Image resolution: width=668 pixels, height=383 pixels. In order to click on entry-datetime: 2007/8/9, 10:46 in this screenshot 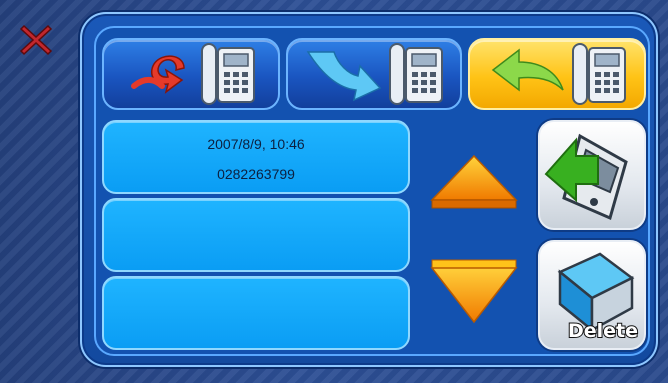, I will do `click(256, 144)`.